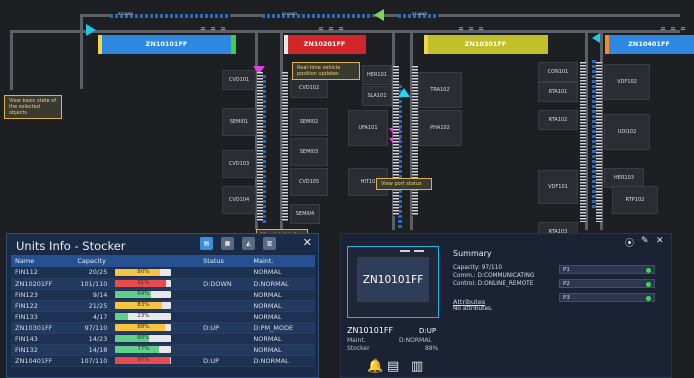 The image size is (694, 378). What do you see at coordinates (558, 72) in the screenshot?
I see `equipment-node: CON101` at bounding box center [558, 72].